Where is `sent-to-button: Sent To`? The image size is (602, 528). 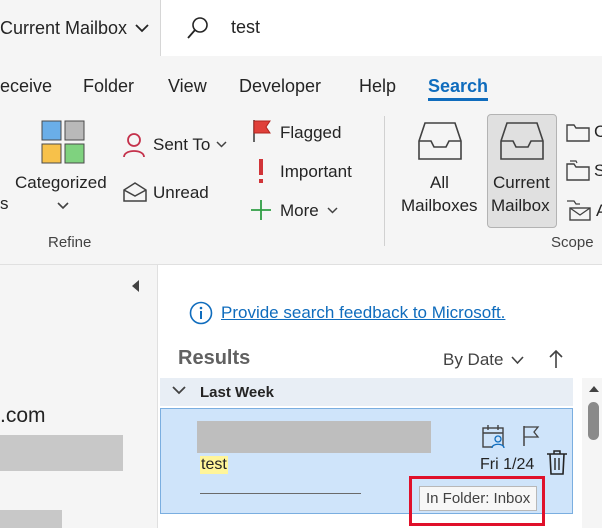
sent-to-button: Sent To is located at coordinates (181, 145).